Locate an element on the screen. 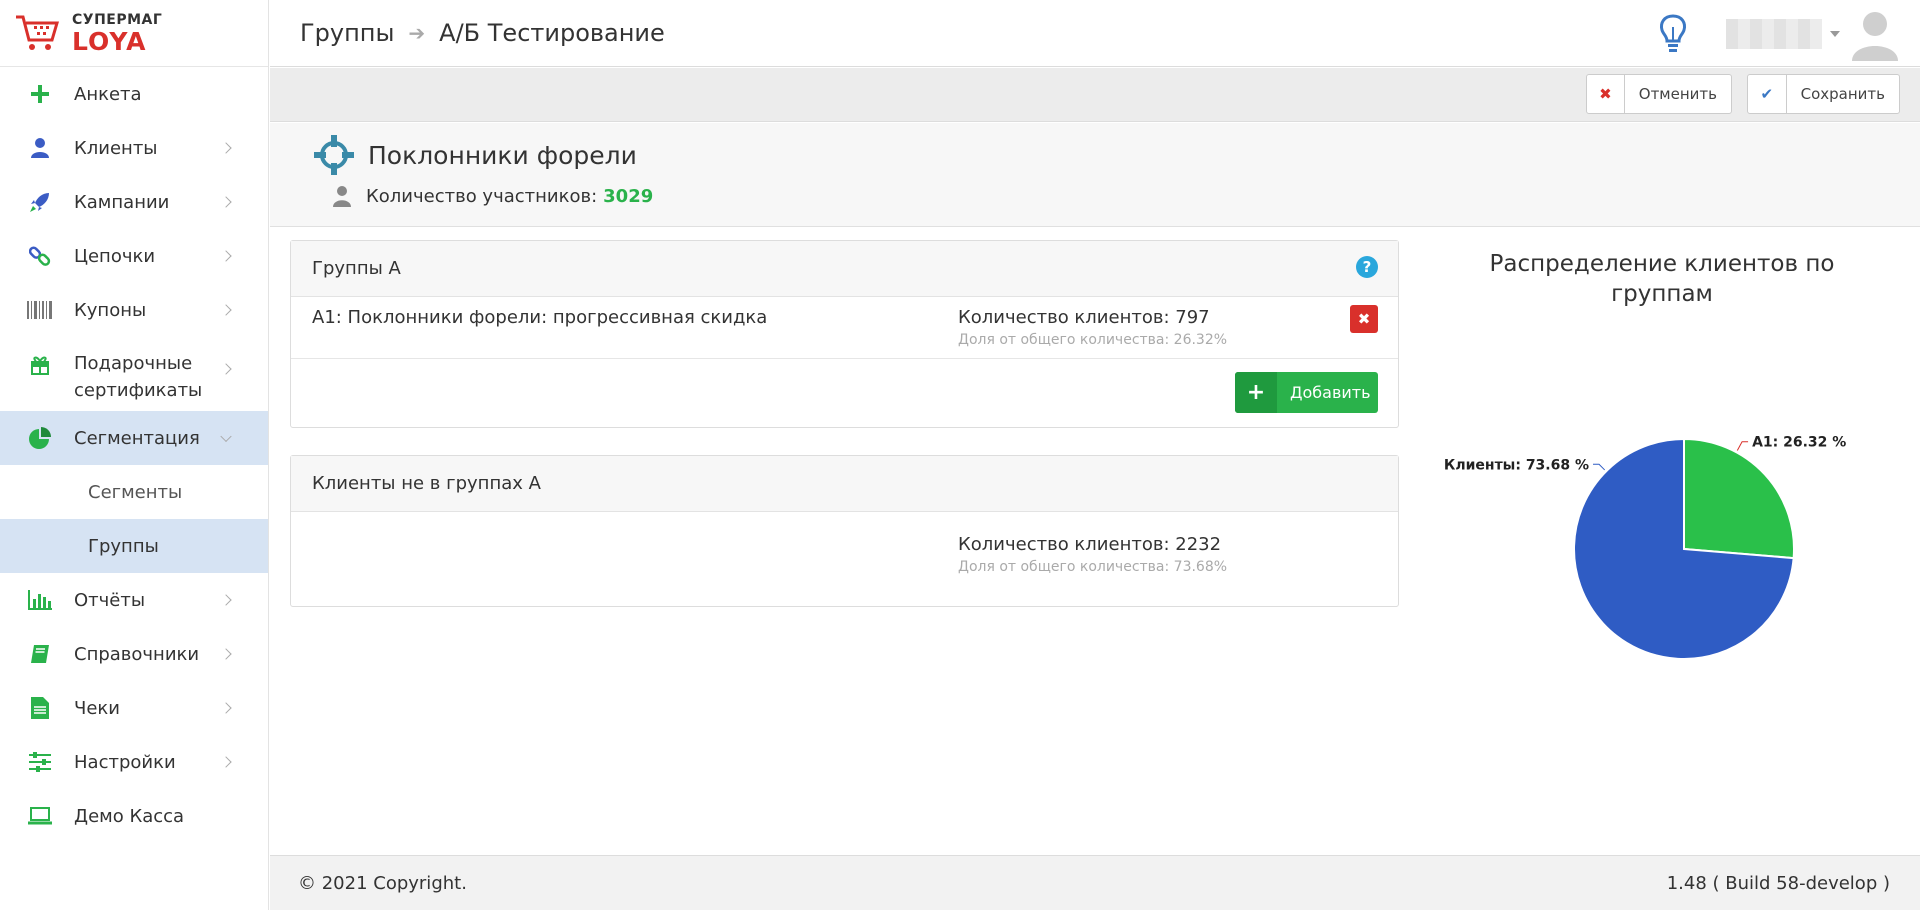 The height and width of the screenshot is (910, 1920). sidebar-item-label: Демо Касса is located at coordinates (129, 816).